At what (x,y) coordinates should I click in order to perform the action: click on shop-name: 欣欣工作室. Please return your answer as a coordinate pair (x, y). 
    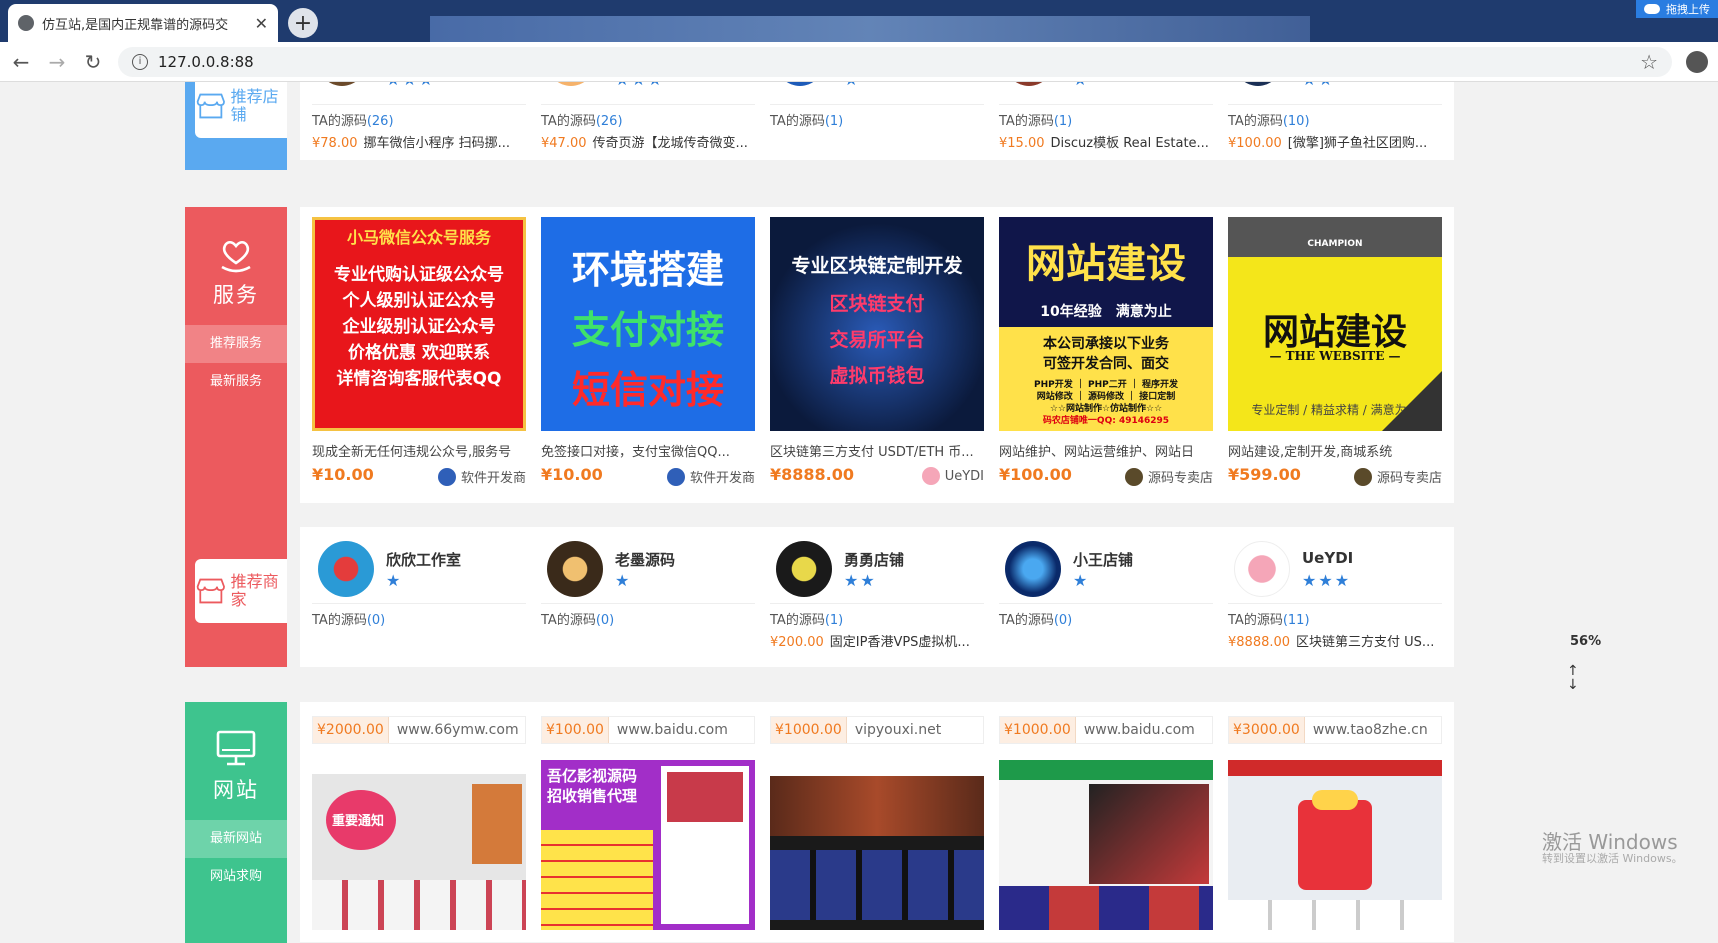
    Looking at the image, I should click on (423, 559).